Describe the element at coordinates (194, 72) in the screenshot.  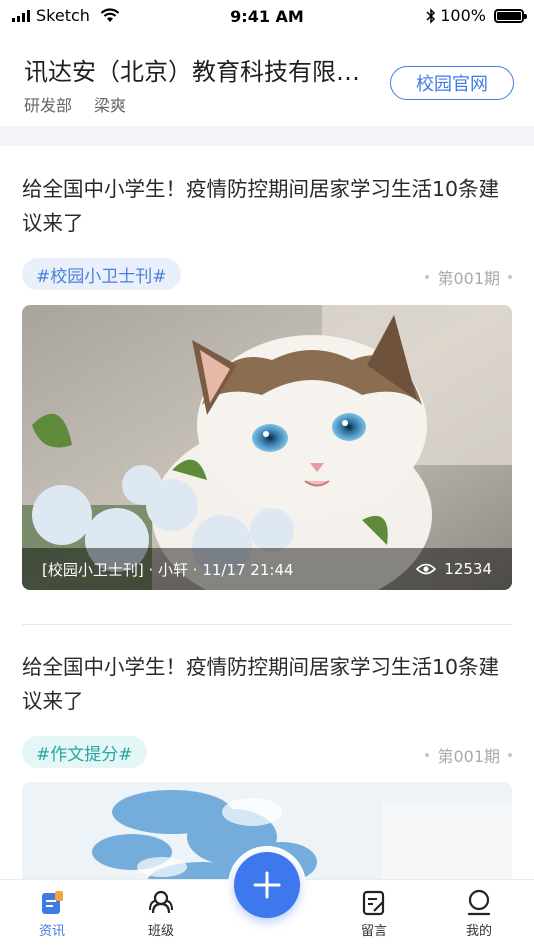
I see `organization-name: 讯达安（北京）教育科技有限公司` at that location.